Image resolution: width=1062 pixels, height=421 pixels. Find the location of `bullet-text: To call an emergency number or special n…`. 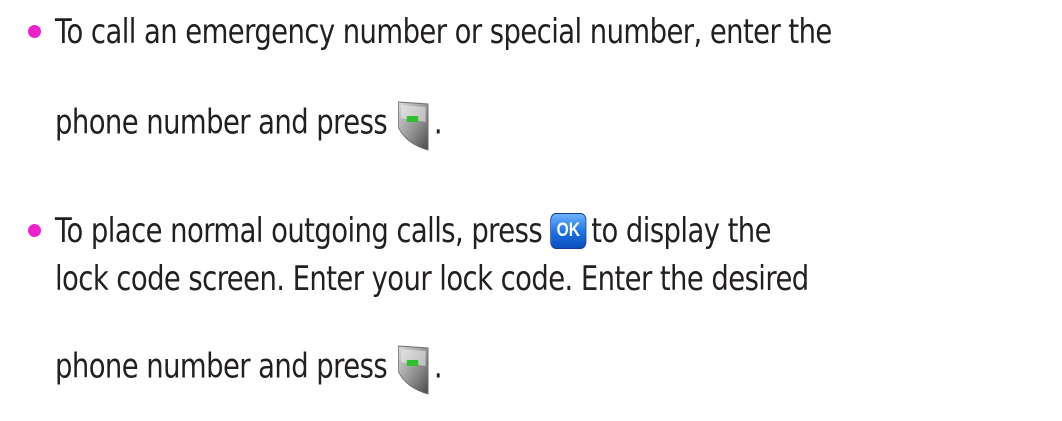

bullet-text: To call an emergency number or special n… is located at coordinates (443, 31).